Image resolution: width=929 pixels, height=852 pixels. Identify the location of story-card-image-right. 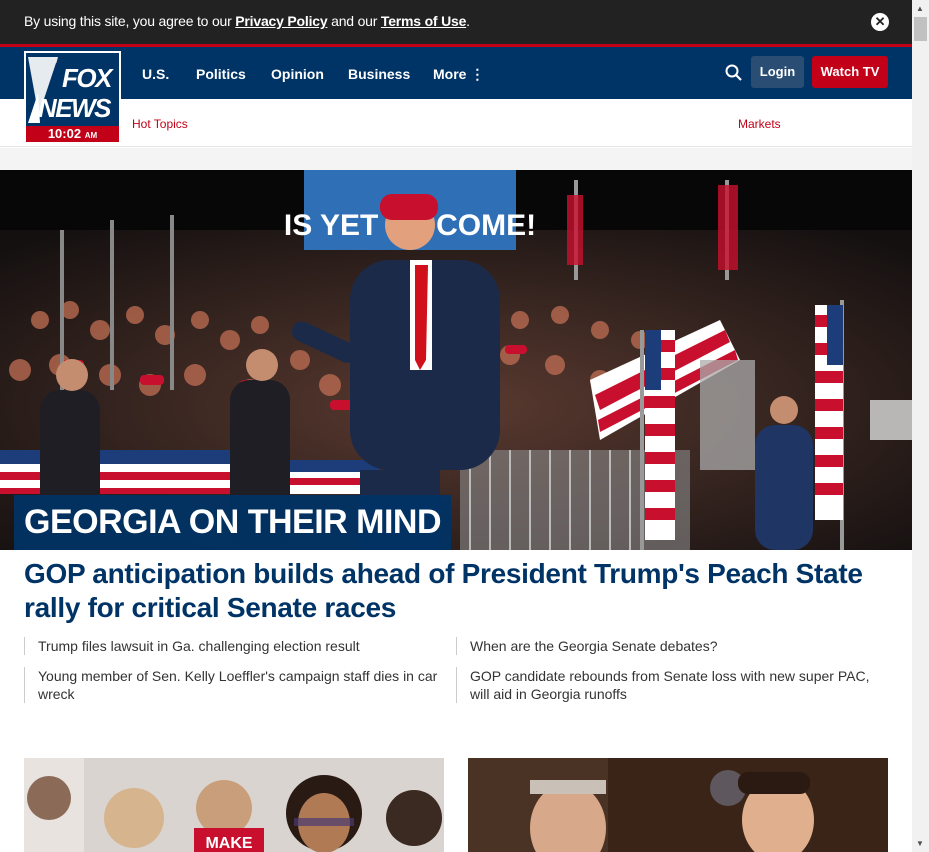
(678, 805).